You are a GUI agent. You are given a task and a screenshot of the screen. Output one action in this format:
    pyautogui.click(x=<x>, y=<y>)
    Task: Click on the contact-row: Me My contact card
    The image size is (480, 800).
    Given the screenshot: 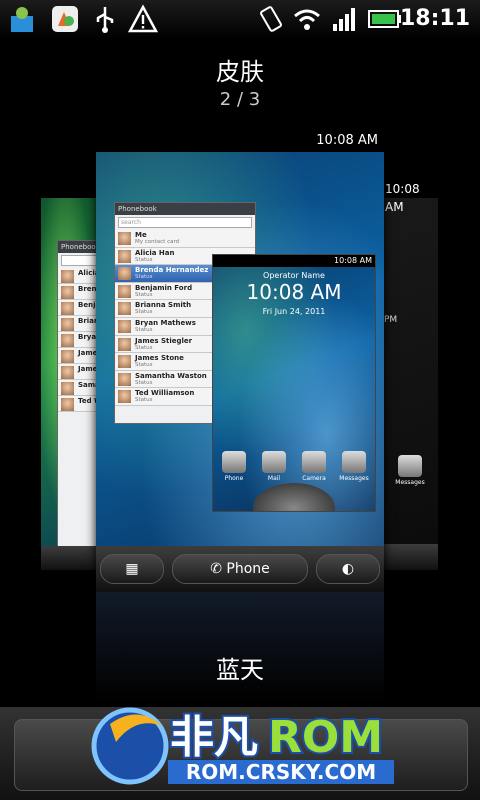 What is the action you would take?
    pyautogui.click(x=185, y=239)
    